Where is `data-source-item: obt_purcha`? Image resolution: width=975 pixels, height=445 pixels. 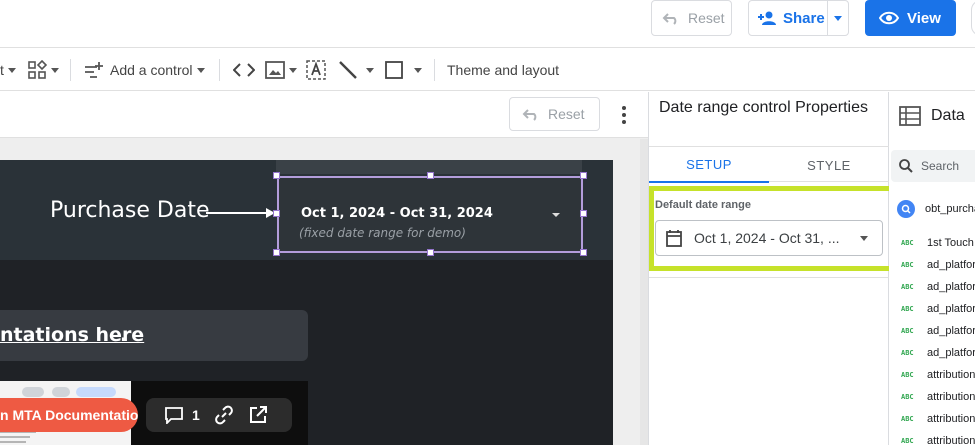
data-source-item: obt_purcha is located at coordinates (936, 209).